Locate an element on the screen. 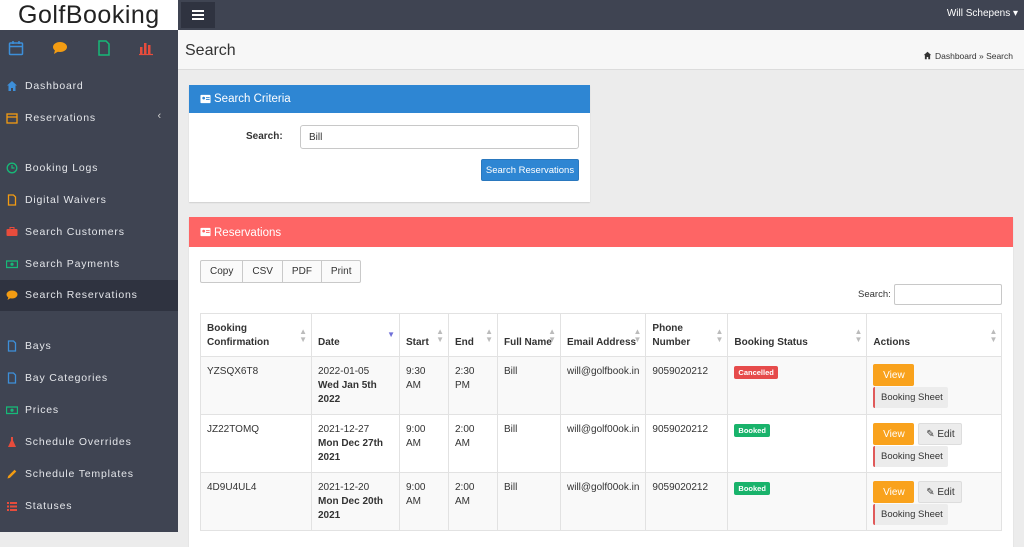 This screenshot has width=1024, height=547. sidebar-item-bays: Bays is located at coordinates (89, 346).